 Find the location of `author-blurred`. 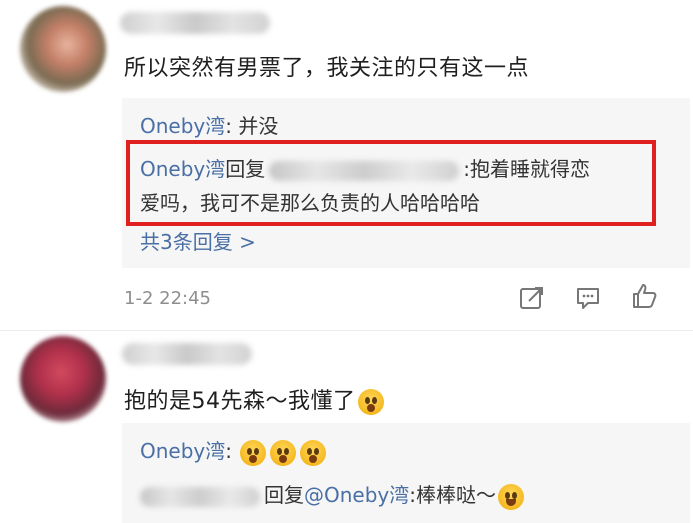

author-blurred is located at coordinates (200, 496).